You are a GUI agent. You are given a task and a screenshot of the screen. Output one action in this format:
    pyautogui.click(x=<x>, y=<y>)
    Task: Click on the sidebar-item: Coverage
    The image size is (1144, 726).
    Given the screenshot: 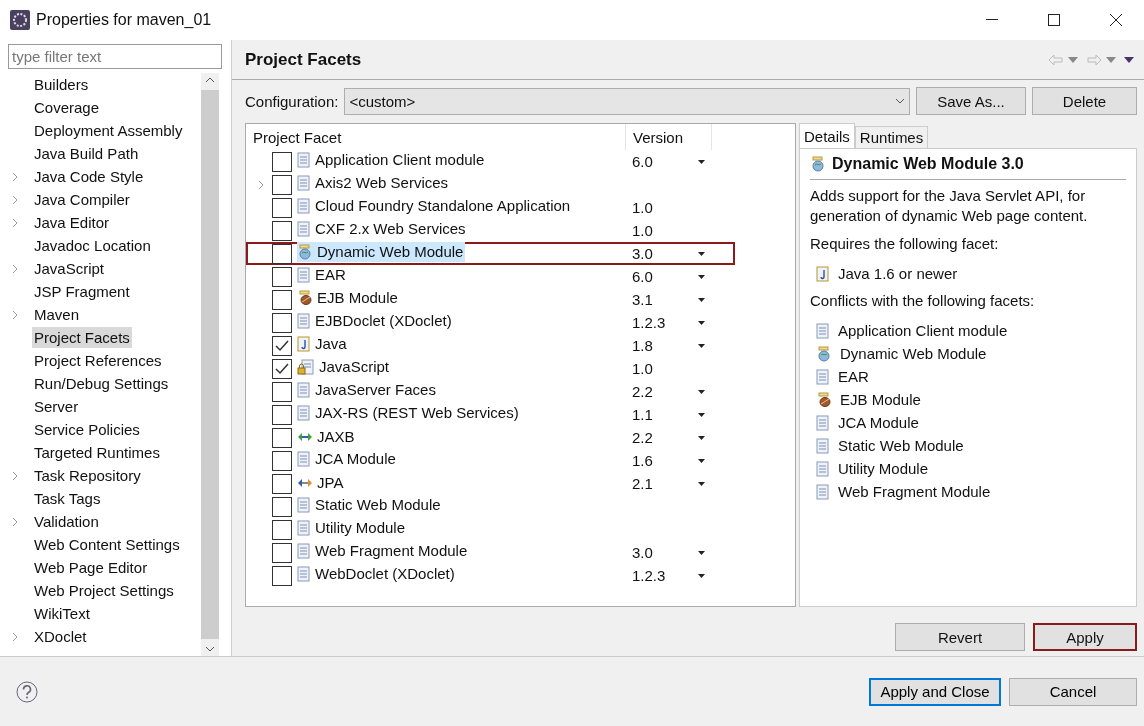 What is the action you would take?
    pyautogui.click(x=67, y=107)
    